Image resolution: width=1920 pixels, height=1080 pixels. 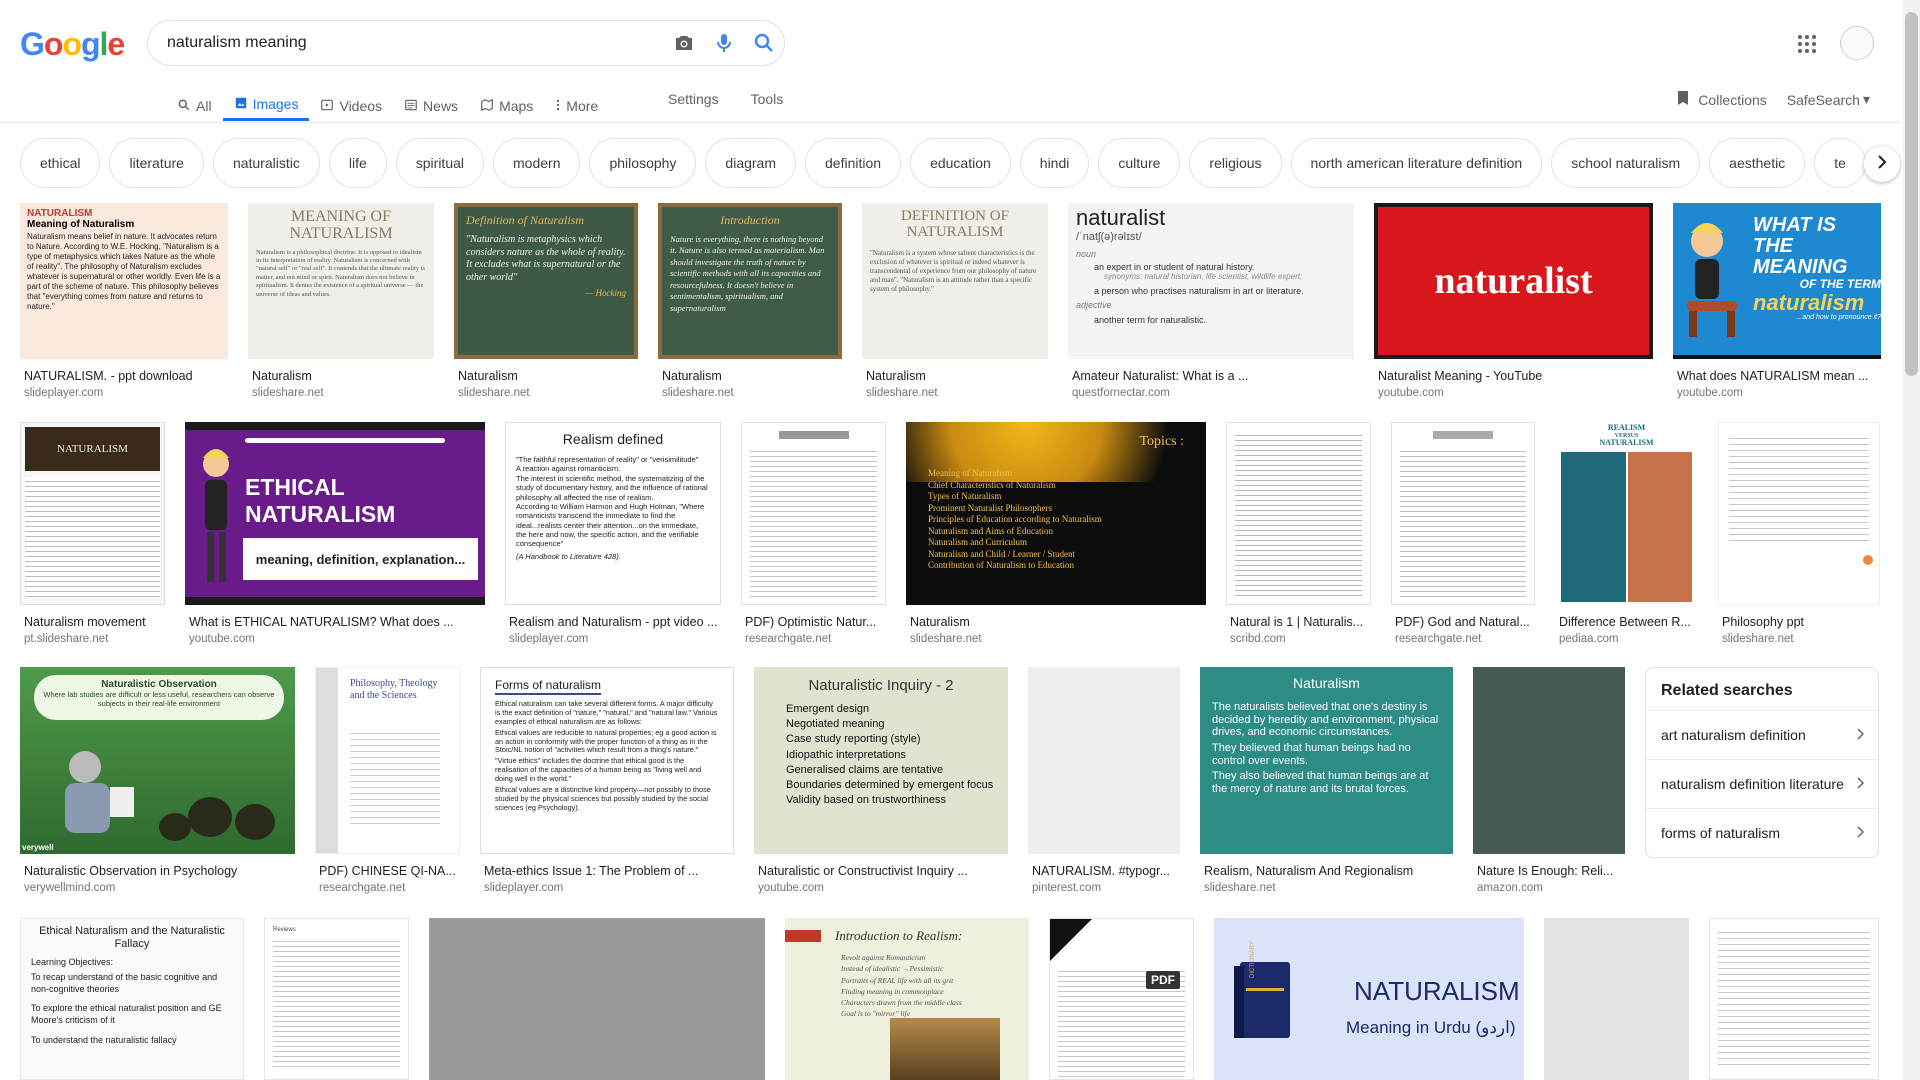 I want to click on chip: school naturalism, so click(x=1626, y=163).